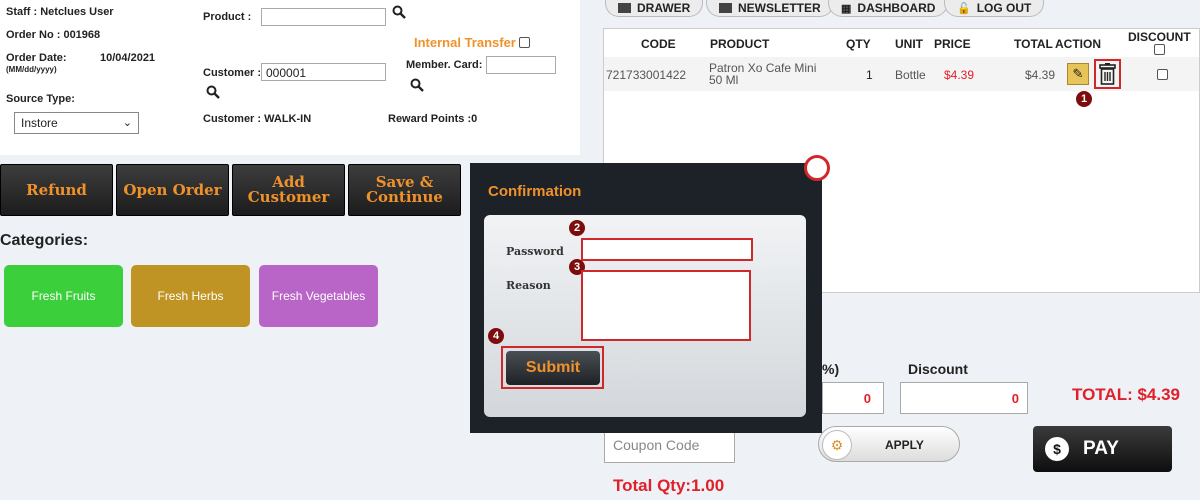 This screenshot has height=500, width=1200. What do you see at coordinates (524, 42) in the screenshot?
I see `internal-transfer-checkbox` at bounding box center [524, 42].